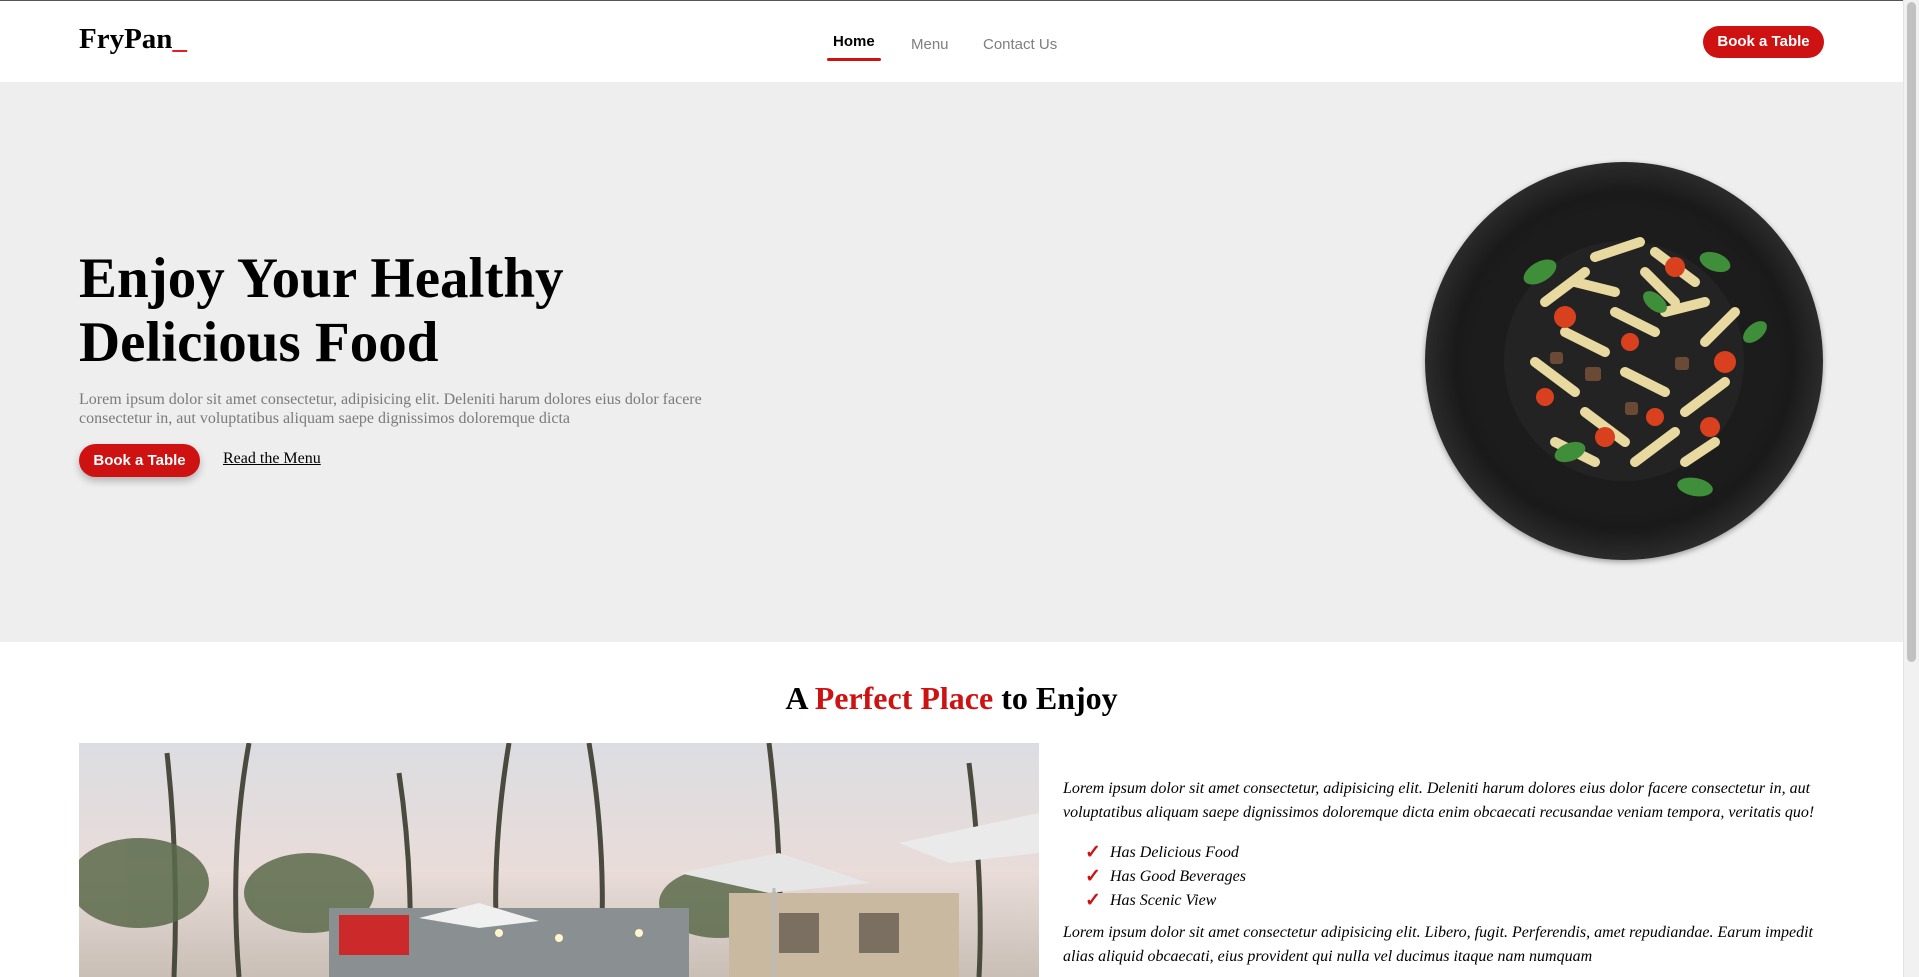 Image resolution: width=1919 pixels, height=977 pixels. I want to click on pasta-illustration, so click(1624, 361).